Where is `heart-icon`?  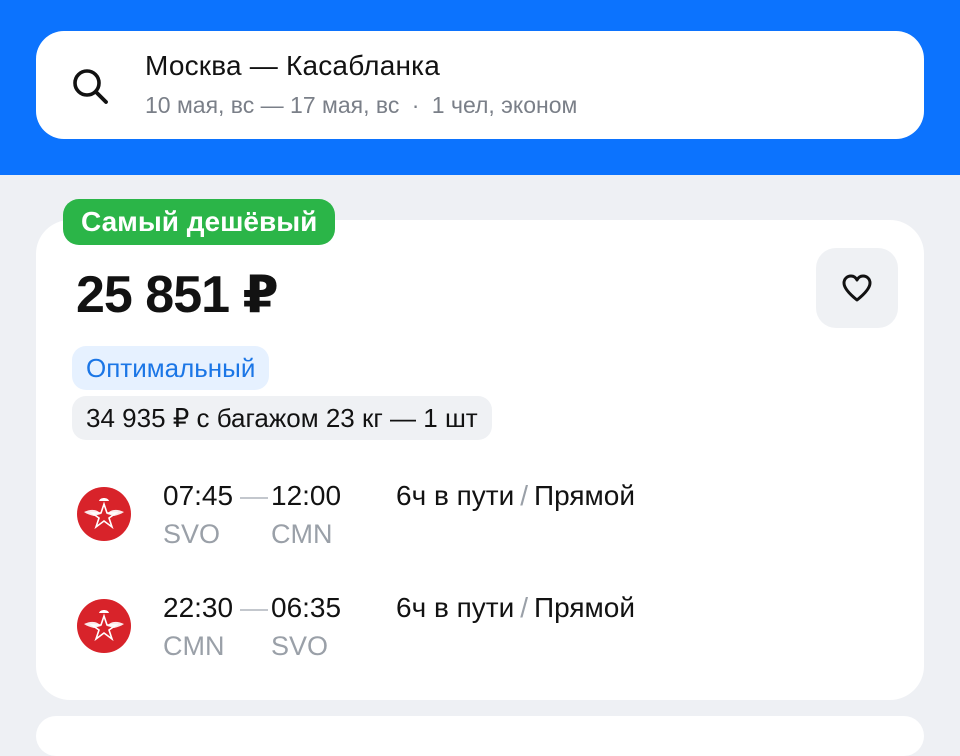 heart-icon is located at coordinates (857, 288).